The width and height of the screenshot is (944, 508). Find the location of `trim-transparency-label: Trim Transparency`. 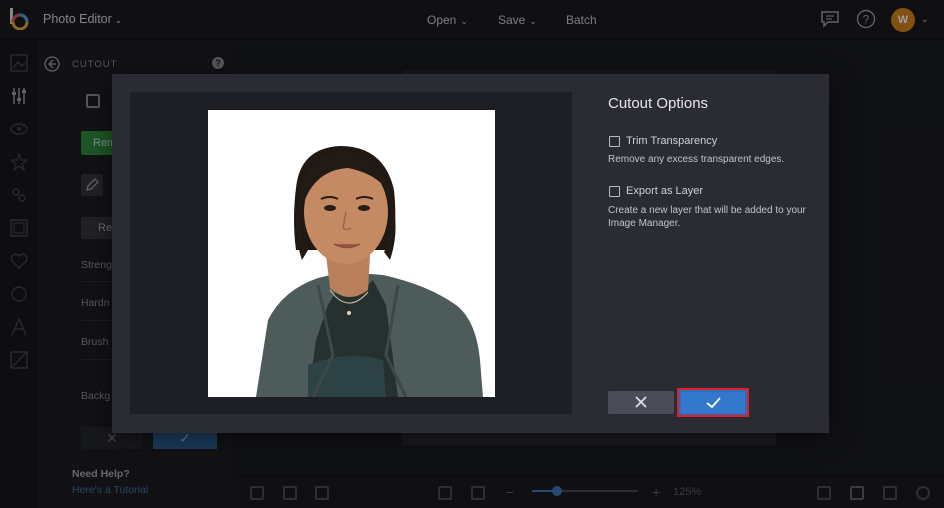

trim-transparency-label: Trim Transparency is located at coordinates (671, 141).